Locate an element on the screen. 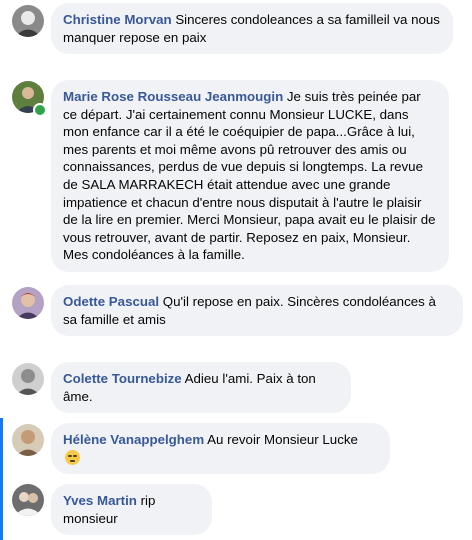 The width and height of the screenshot is (472, 540). author-name: Christine Morvan is located at coordinates (117, 19).